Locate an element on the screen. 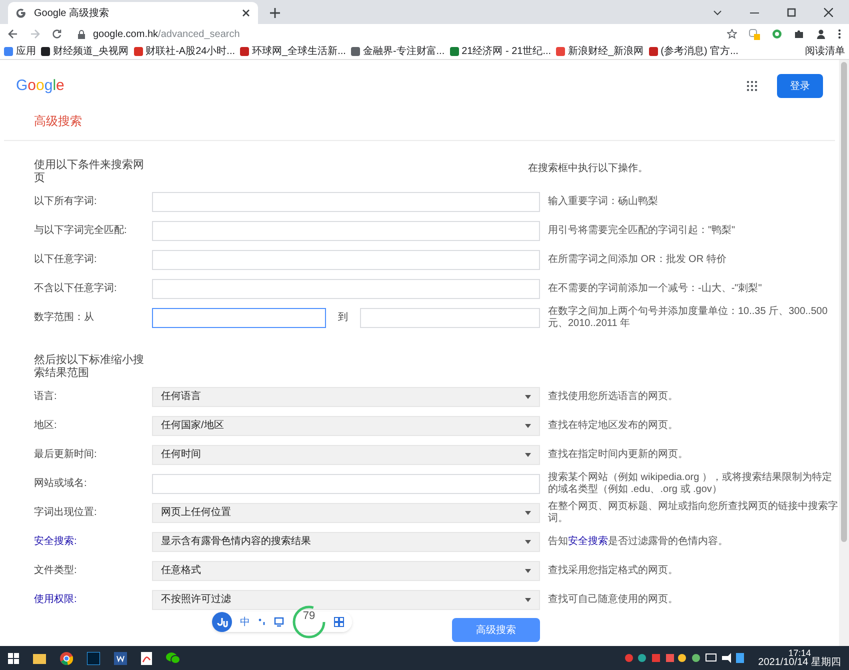  field-label: 数字范围：从 is located at coordinates (64, 317).